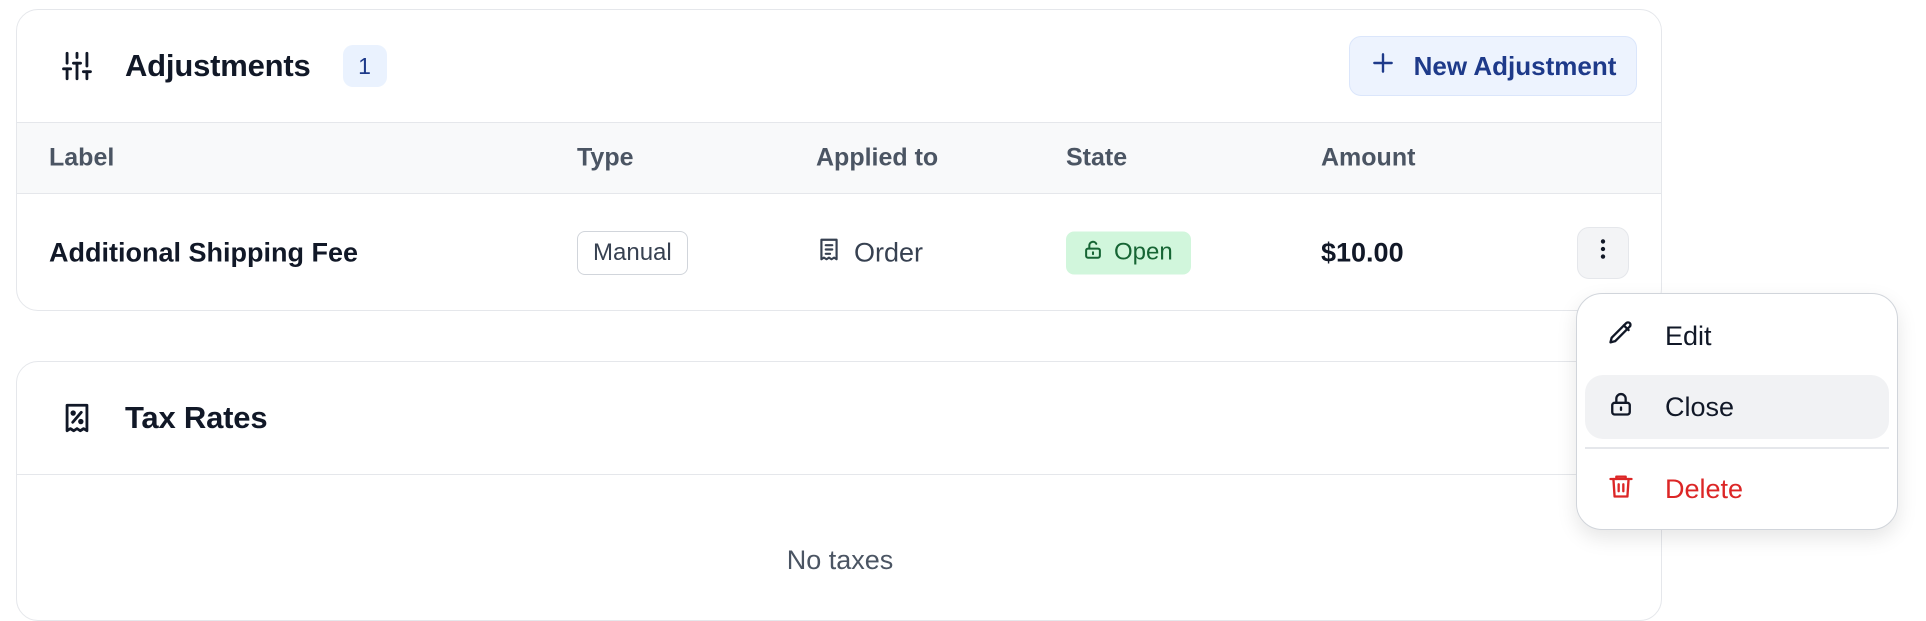  I want to click on pencil-icon, so click(1625, 336).